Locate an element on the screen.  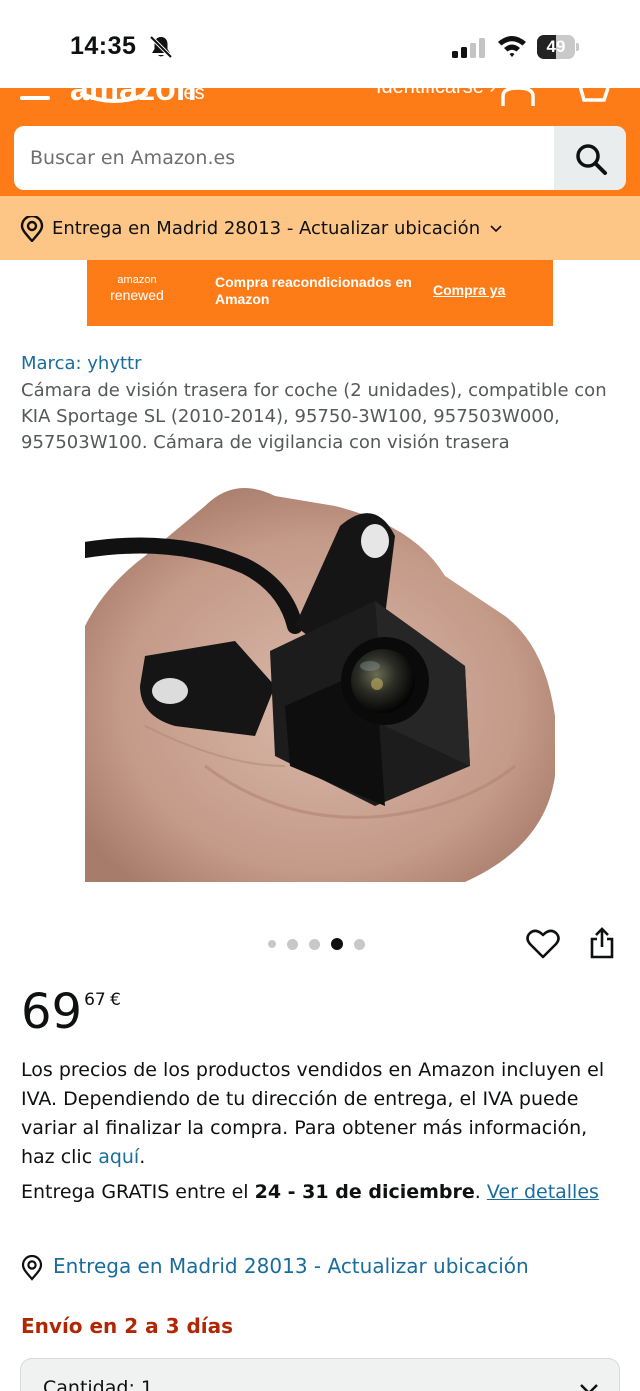
battery-level: 49 is located at coordinates (556, 46).